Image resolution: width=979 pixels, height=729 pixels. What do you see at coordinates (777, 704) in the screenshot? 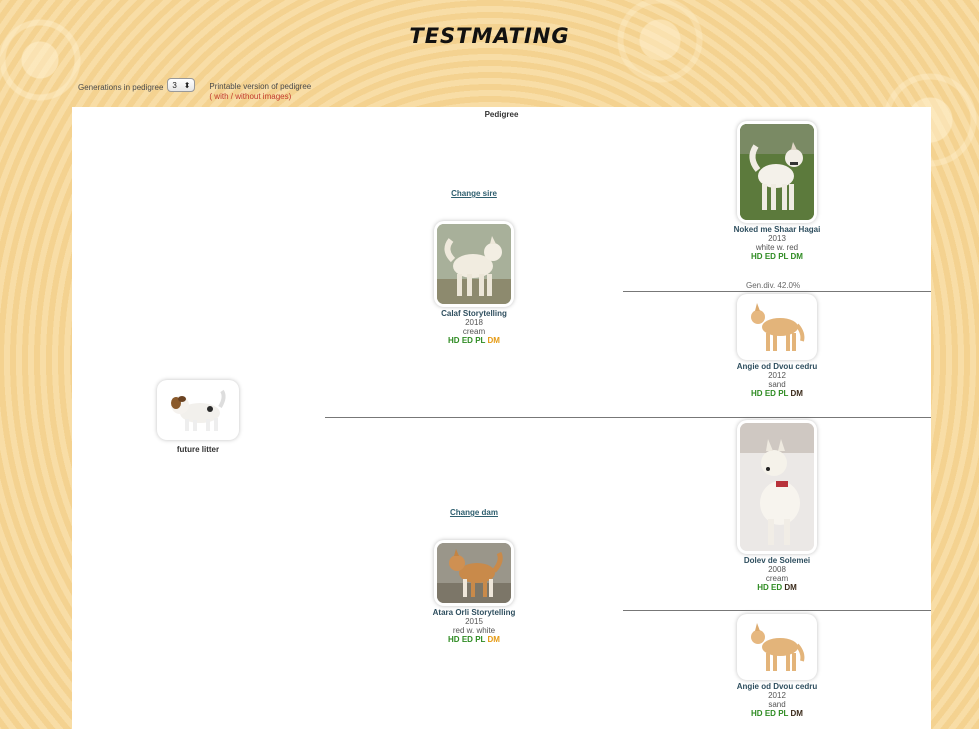
I see `dam-dam-color: sand` at bounding box center [777, 704].